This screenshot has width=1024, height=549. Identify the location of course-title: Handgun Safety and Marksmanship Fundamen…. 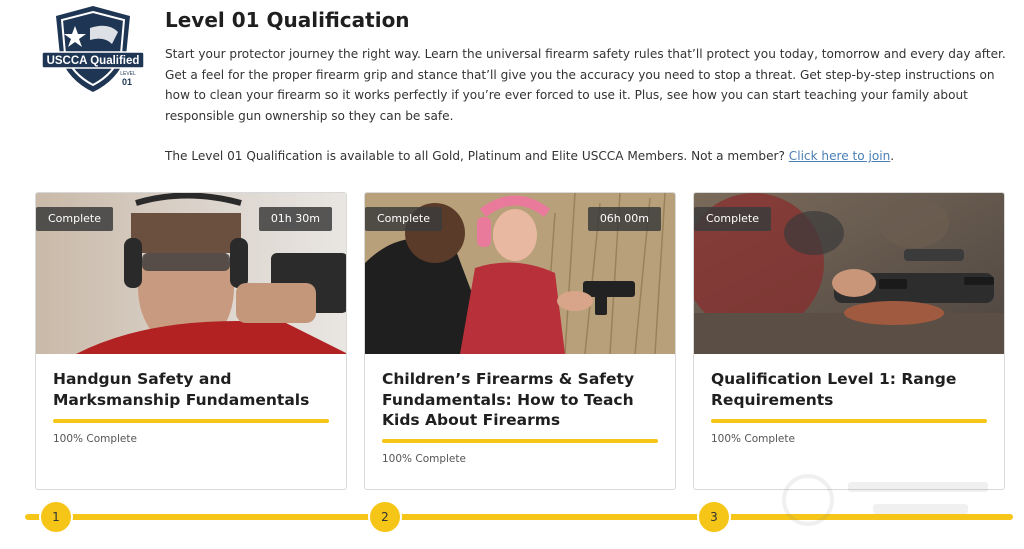
(192, 389).